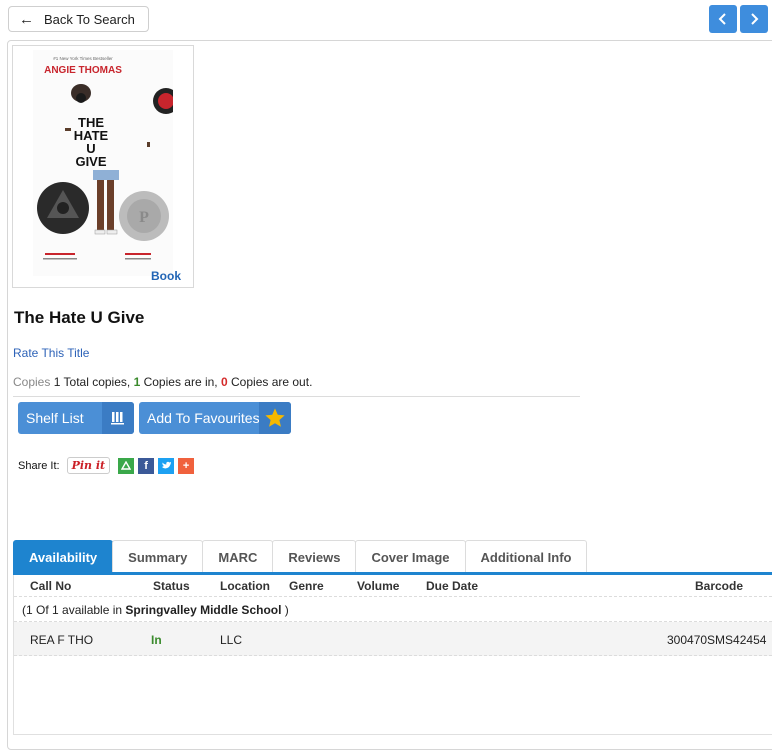 This screenshot has height=752, width=772. Describe the element at coordinates (180, 382) in the screenshot. I see `copies-in-text: Copies are in,` at that location.